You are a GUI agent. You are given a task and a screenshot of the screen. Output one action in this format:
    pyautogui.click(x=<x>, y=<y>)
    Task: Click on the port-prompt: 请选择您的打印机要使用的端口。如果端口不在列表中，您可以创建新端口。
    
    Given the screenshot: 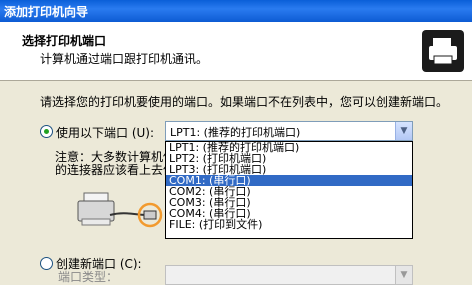 What is the action you would take?
    pyautogui.click(x=244, y=102)
    